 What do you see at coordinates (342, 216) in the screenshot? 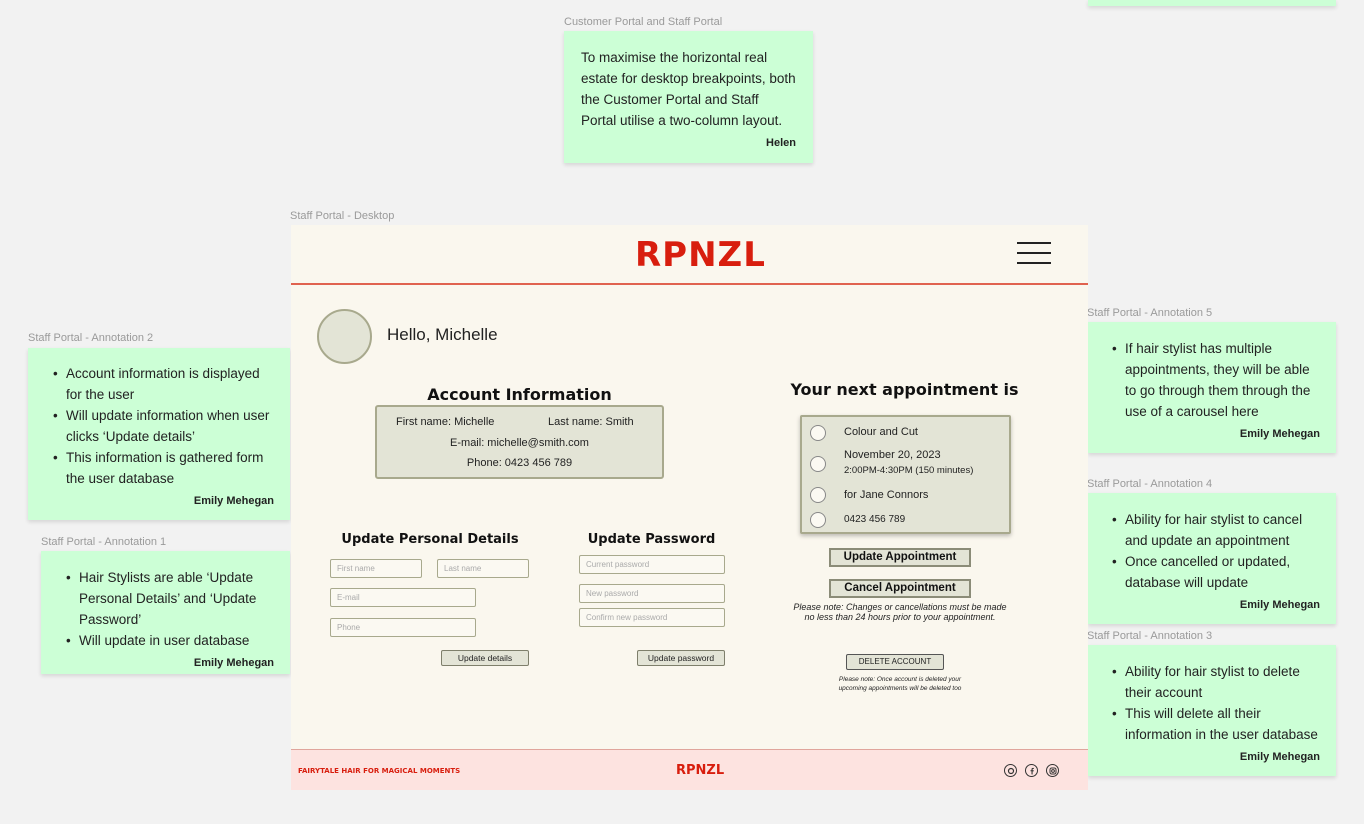
I see `frame-label-staff-desktop: Staff Portal - Desktop` at bounding box center [342, 216].